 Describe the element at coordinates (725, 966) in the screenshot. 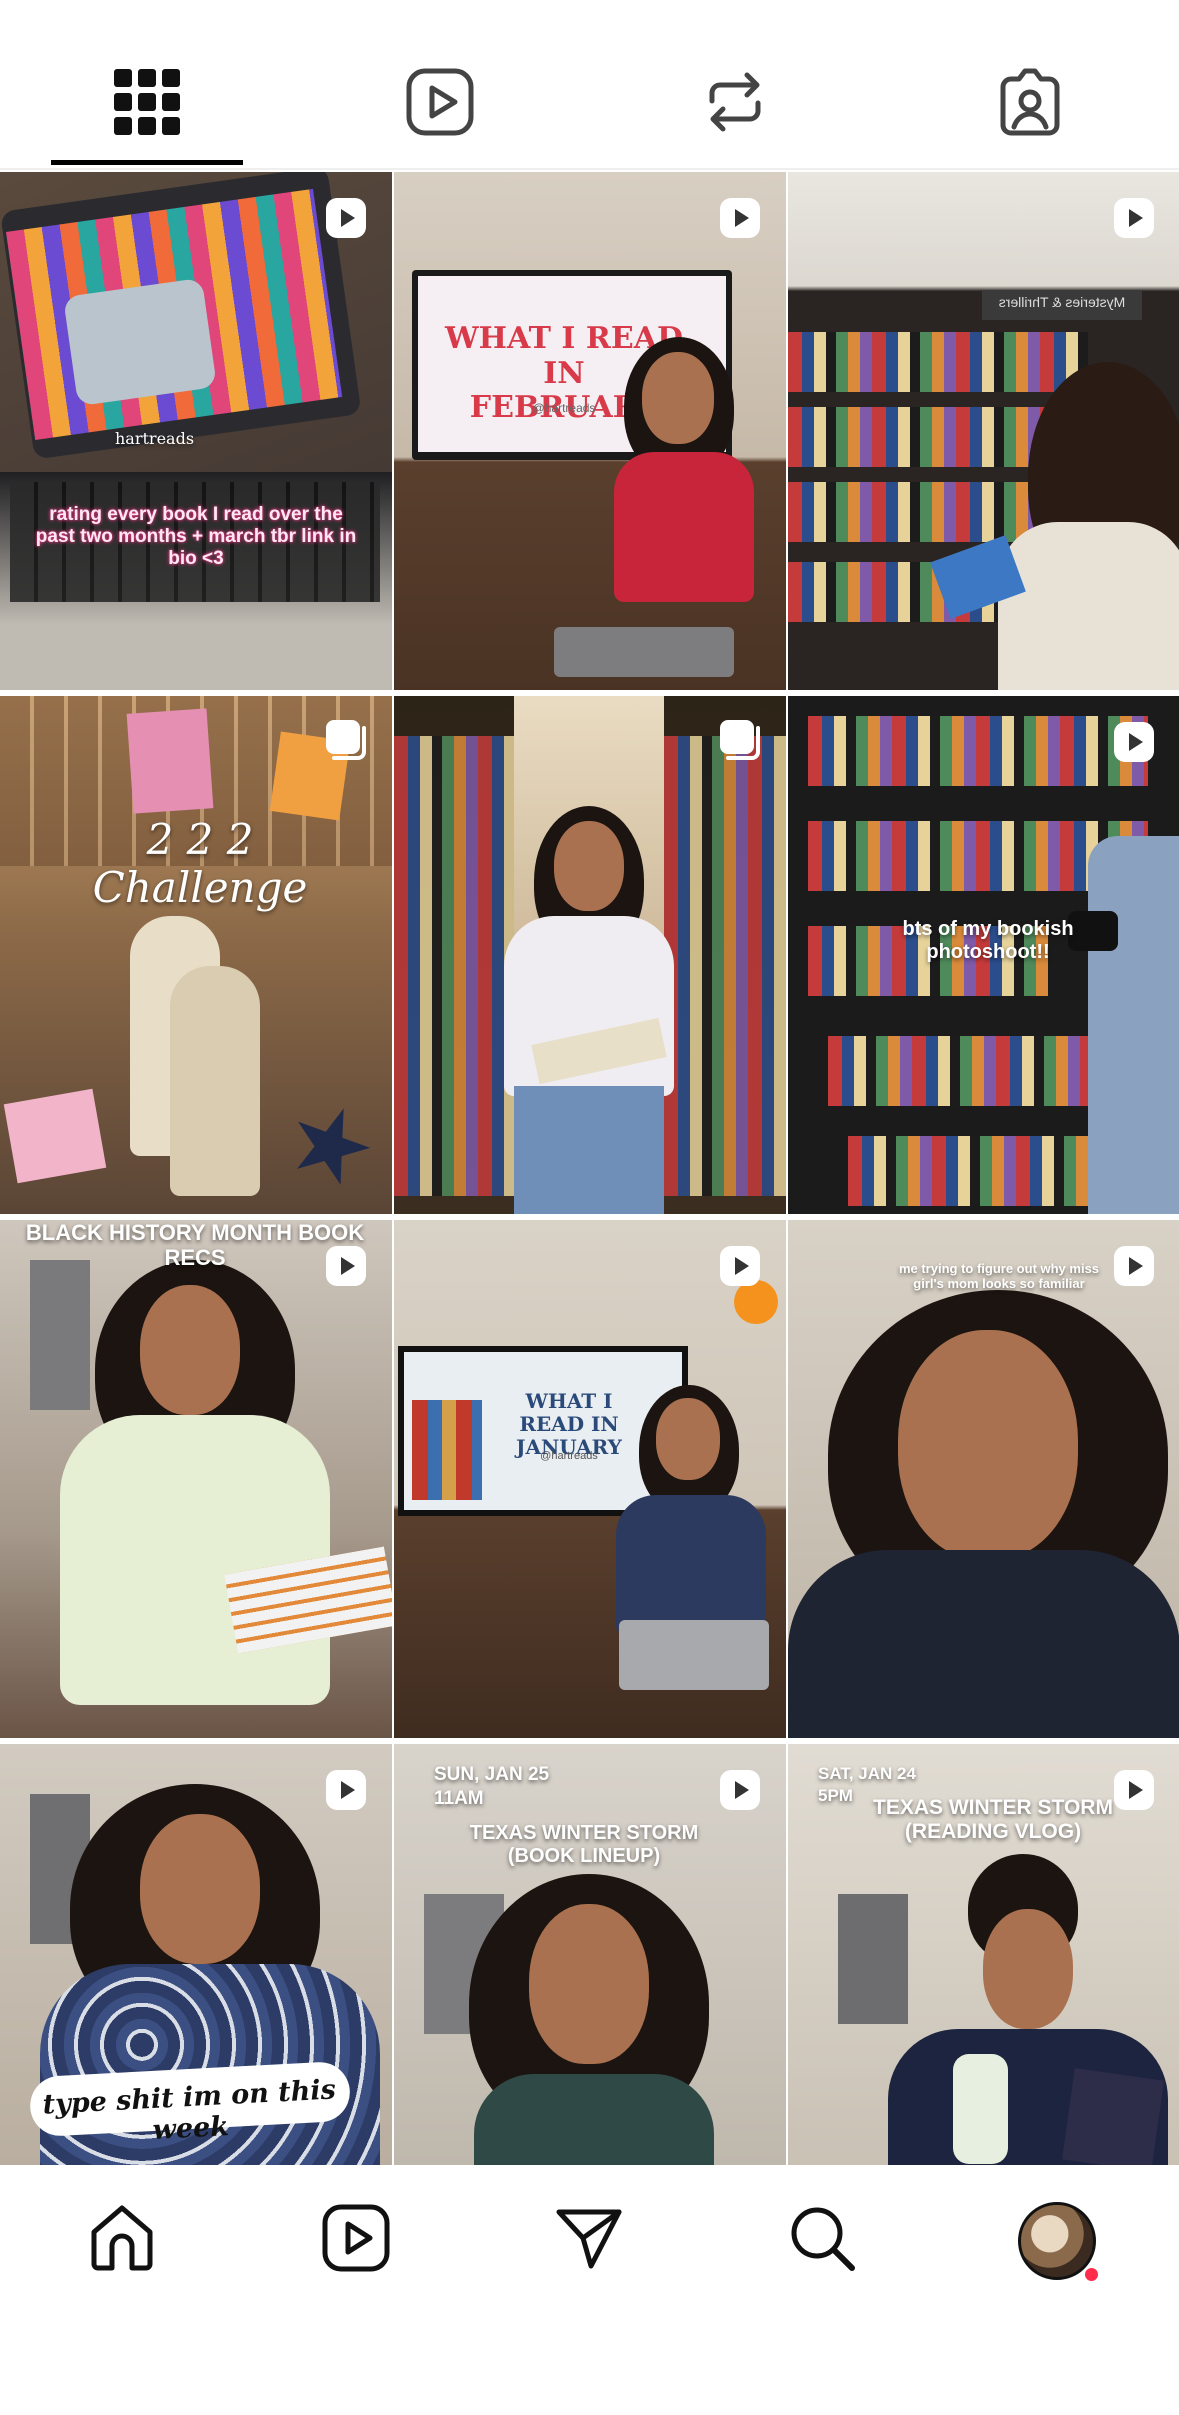

I see `right-shelf` at that location.